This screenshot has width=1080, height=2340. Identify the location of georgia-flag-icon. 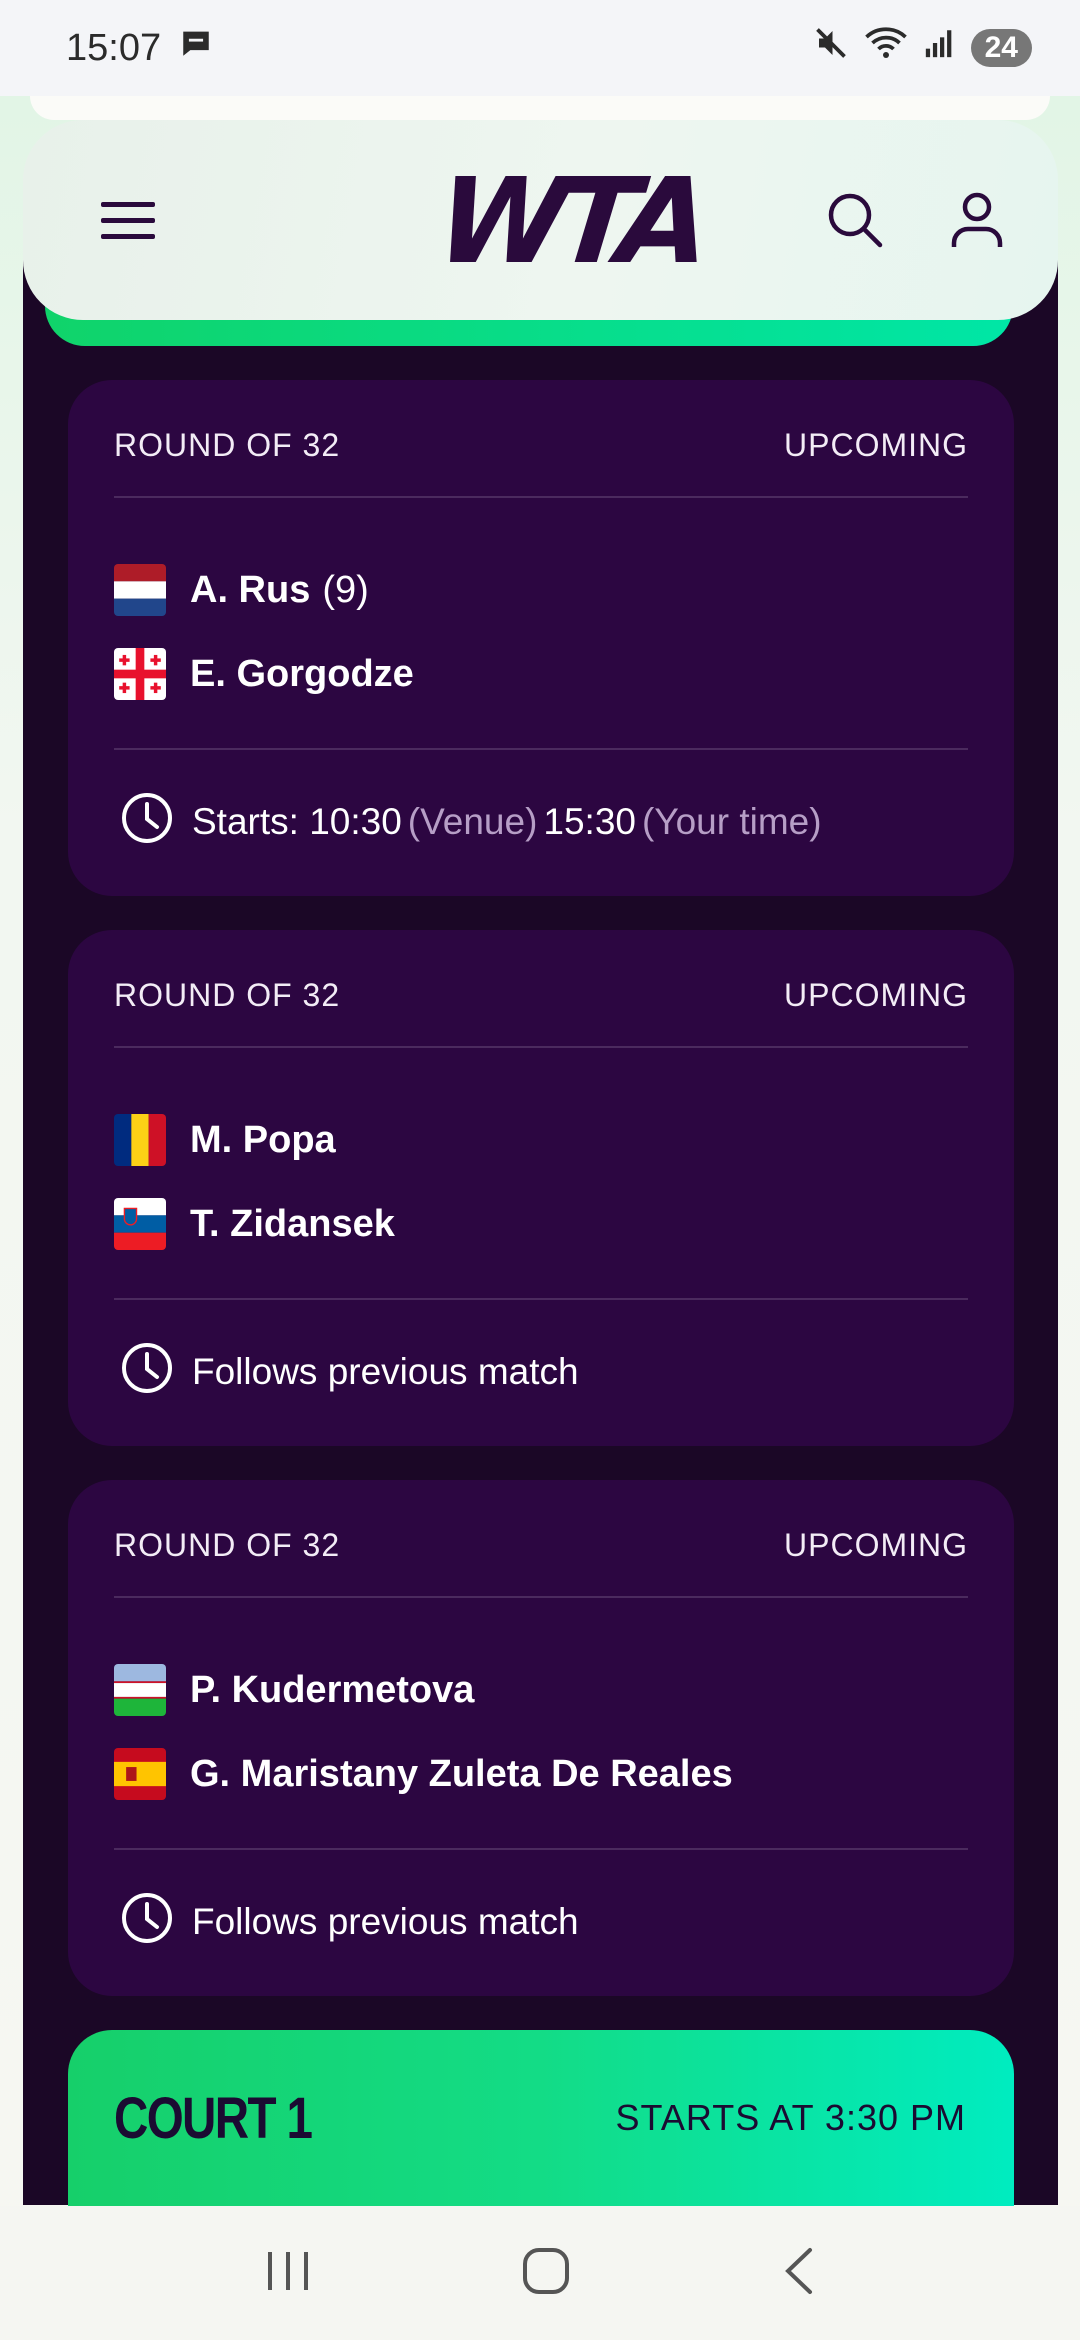
(140, 674).